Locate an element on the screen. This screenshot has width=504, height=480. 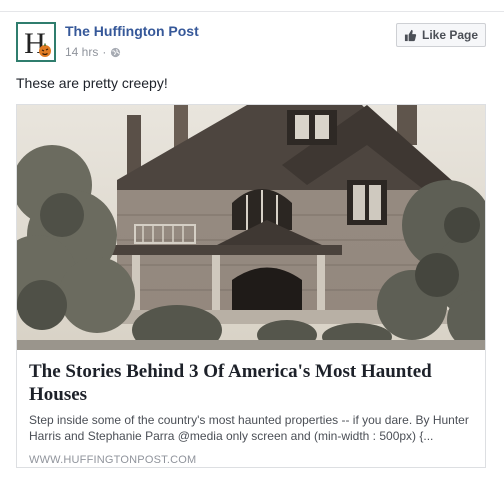
globe-icon is located at coordinates (116, 52).